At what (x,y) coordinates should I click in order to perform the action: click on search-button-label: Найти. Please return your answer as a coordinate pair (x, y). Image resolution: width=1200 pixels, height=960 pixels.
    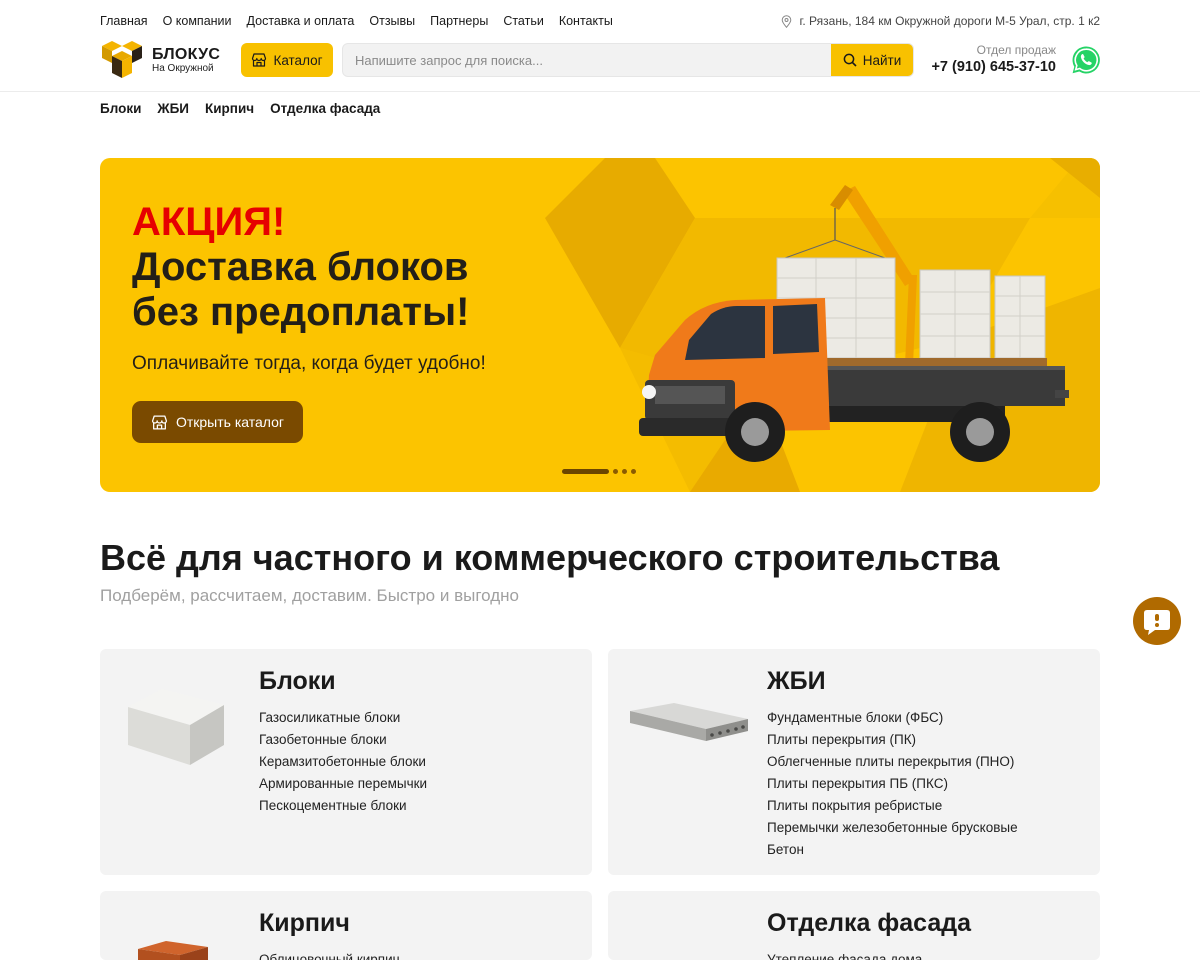
    Looking at the image, I should click on (882, 60).